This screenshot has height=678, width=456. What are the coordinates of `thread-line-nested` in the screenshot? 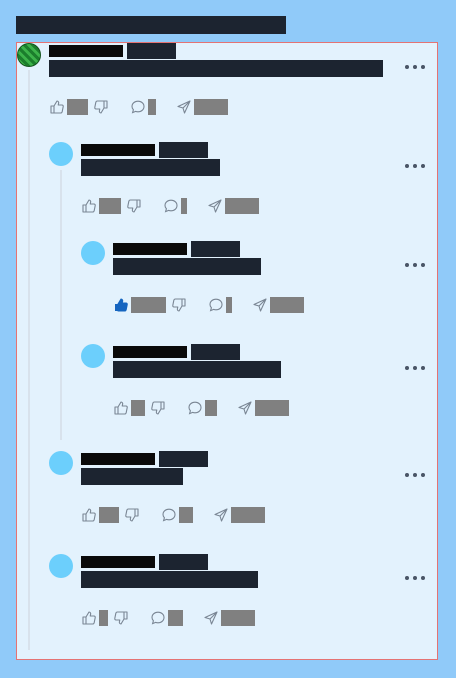 It's located at (61, 305).